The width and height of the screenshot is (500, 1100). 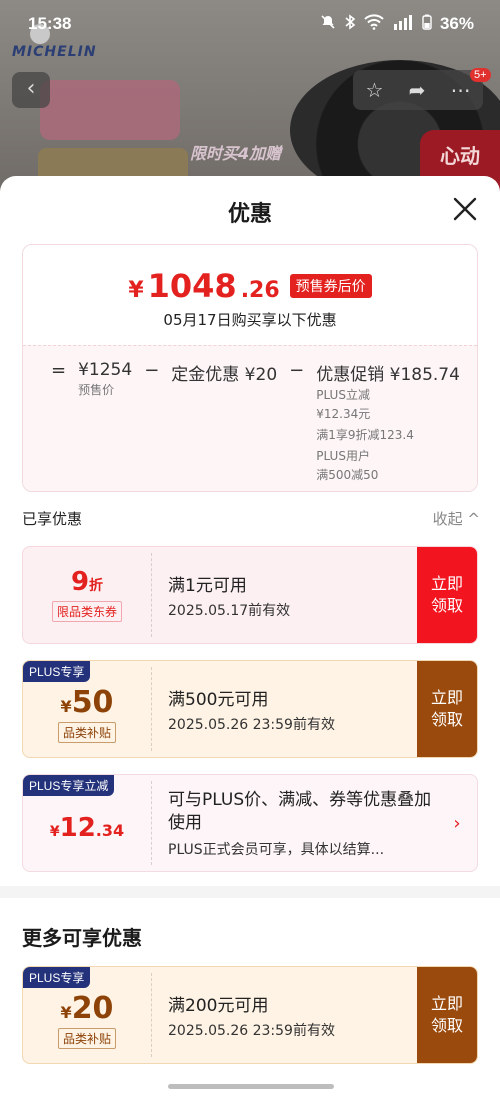 I want to click on deposit-discount-block: 定金优惠 ¥20, so click(x=224, y=375).